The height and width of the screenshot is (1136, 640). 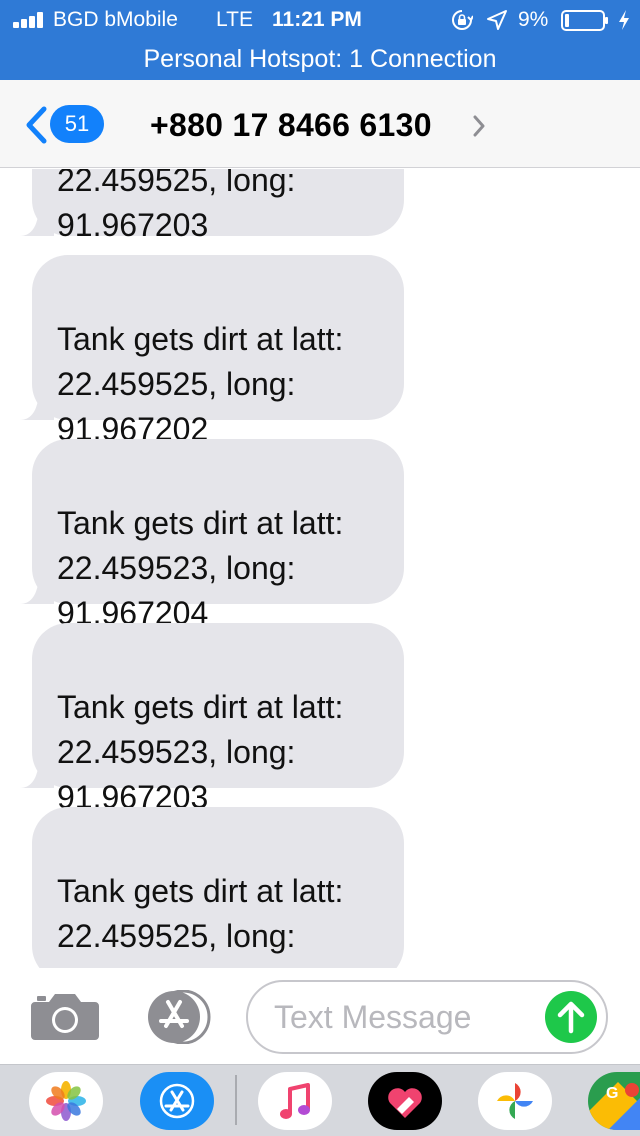 What do you see at coordinates (291, 125) in the screenshot?
I see `contact-title: +880 17 8466 6130` at bounding box center [291, 125].